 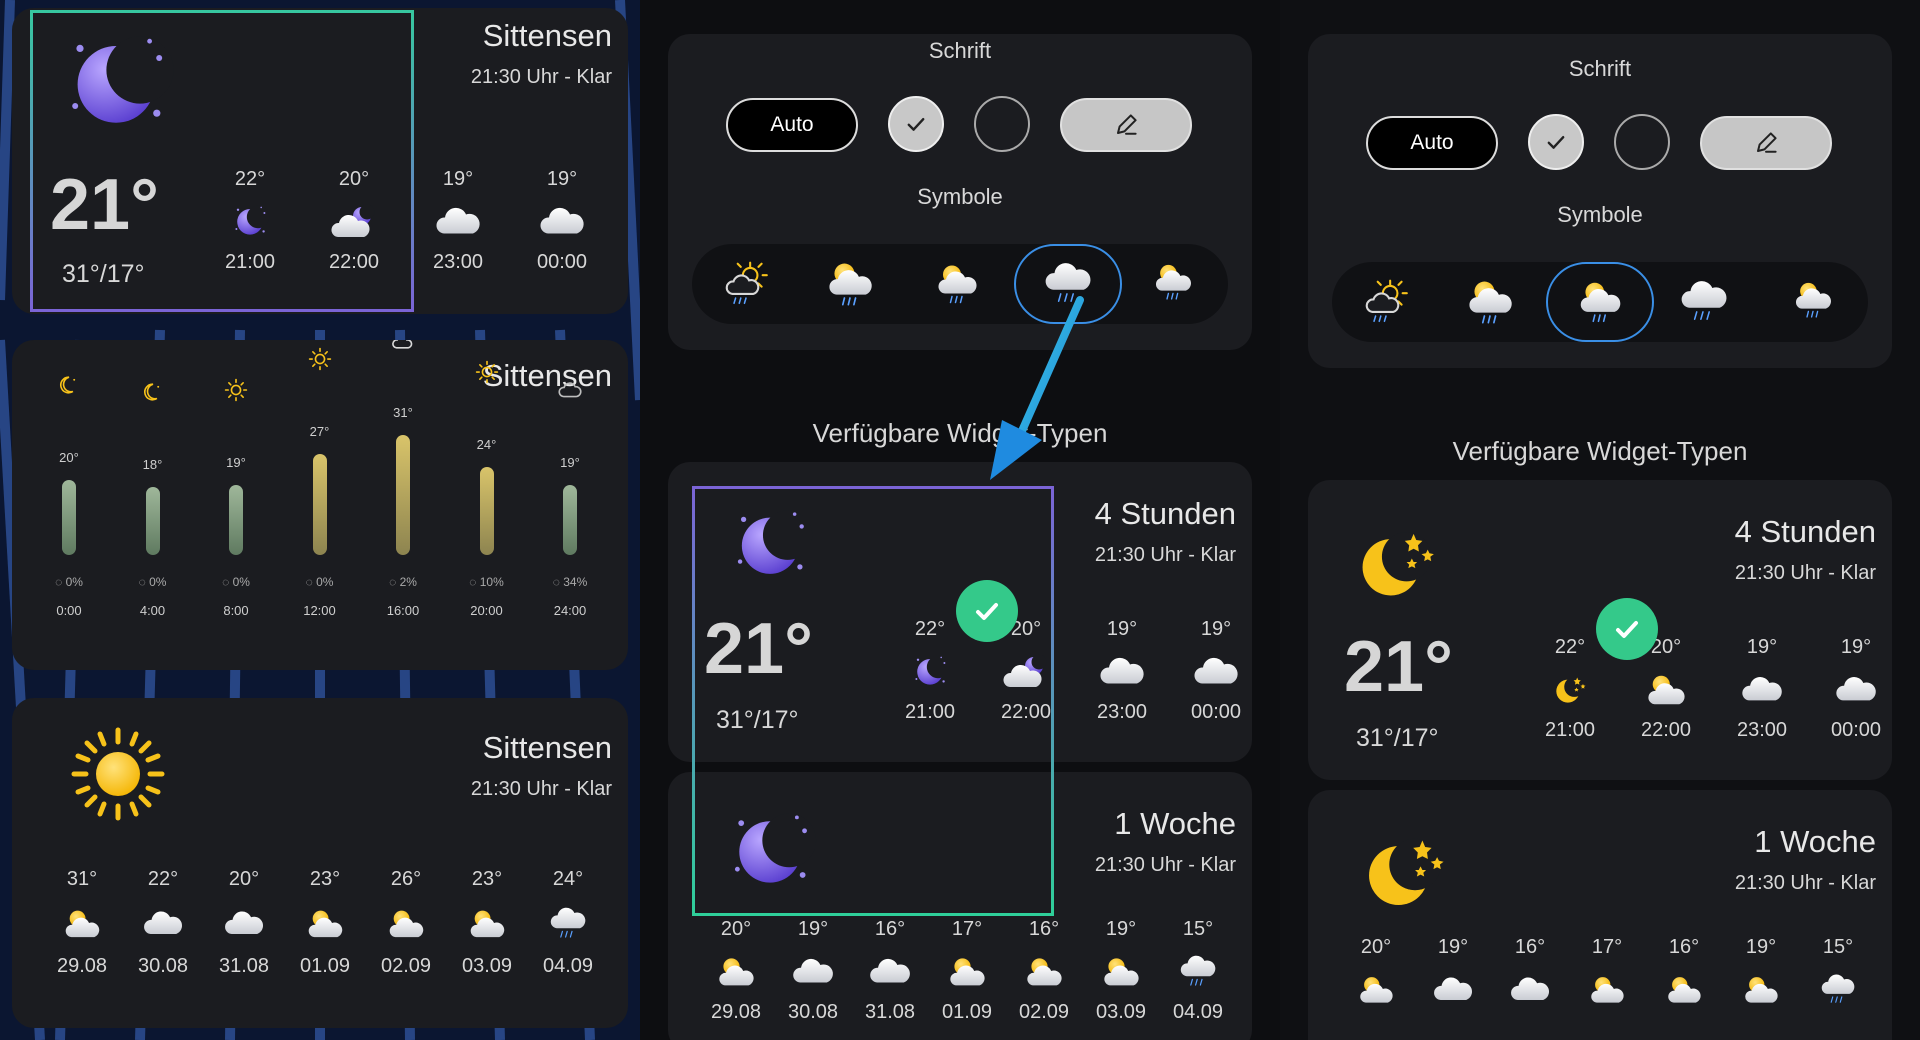 I want to click on style-settings-card: Schrift Auto Symbole, so click(x=1600, y=201).